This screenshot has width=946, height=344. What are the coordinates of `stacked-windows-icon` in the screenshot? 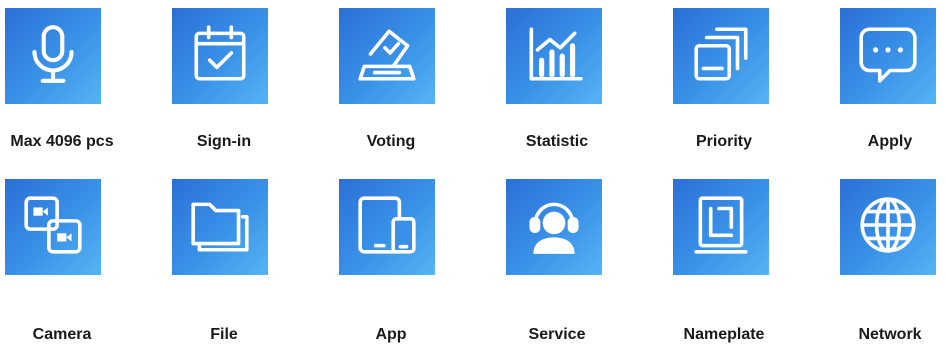 It's located at (721, 56).